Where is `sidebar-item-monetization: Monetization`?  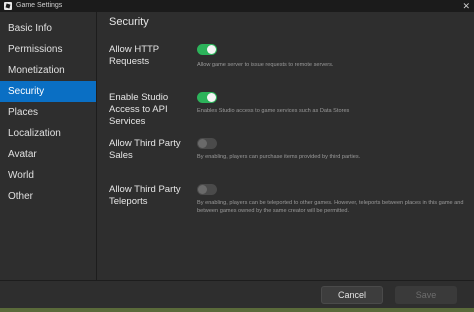
sidebar-item-monetization: Monetization is located at coordinates (48, 70).